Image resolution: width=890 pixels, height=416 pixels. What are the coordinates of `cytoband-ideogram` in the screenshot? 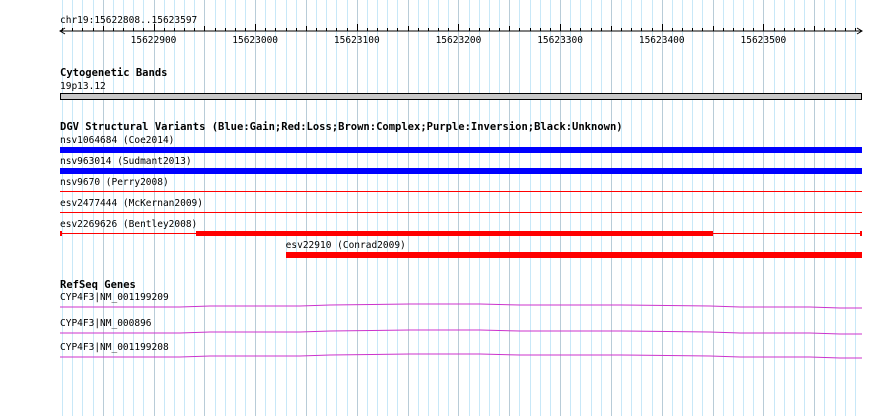 It's located at (461, 96).